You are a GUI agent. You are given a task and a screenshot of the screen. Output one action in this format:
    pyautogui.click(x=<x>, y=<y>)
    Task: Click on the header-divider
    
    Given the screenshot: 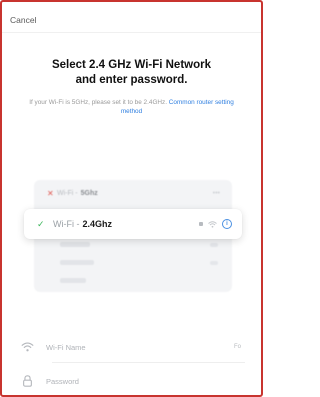 What is the action you would take?
    pyautogui.click(x=131, y=32)
    